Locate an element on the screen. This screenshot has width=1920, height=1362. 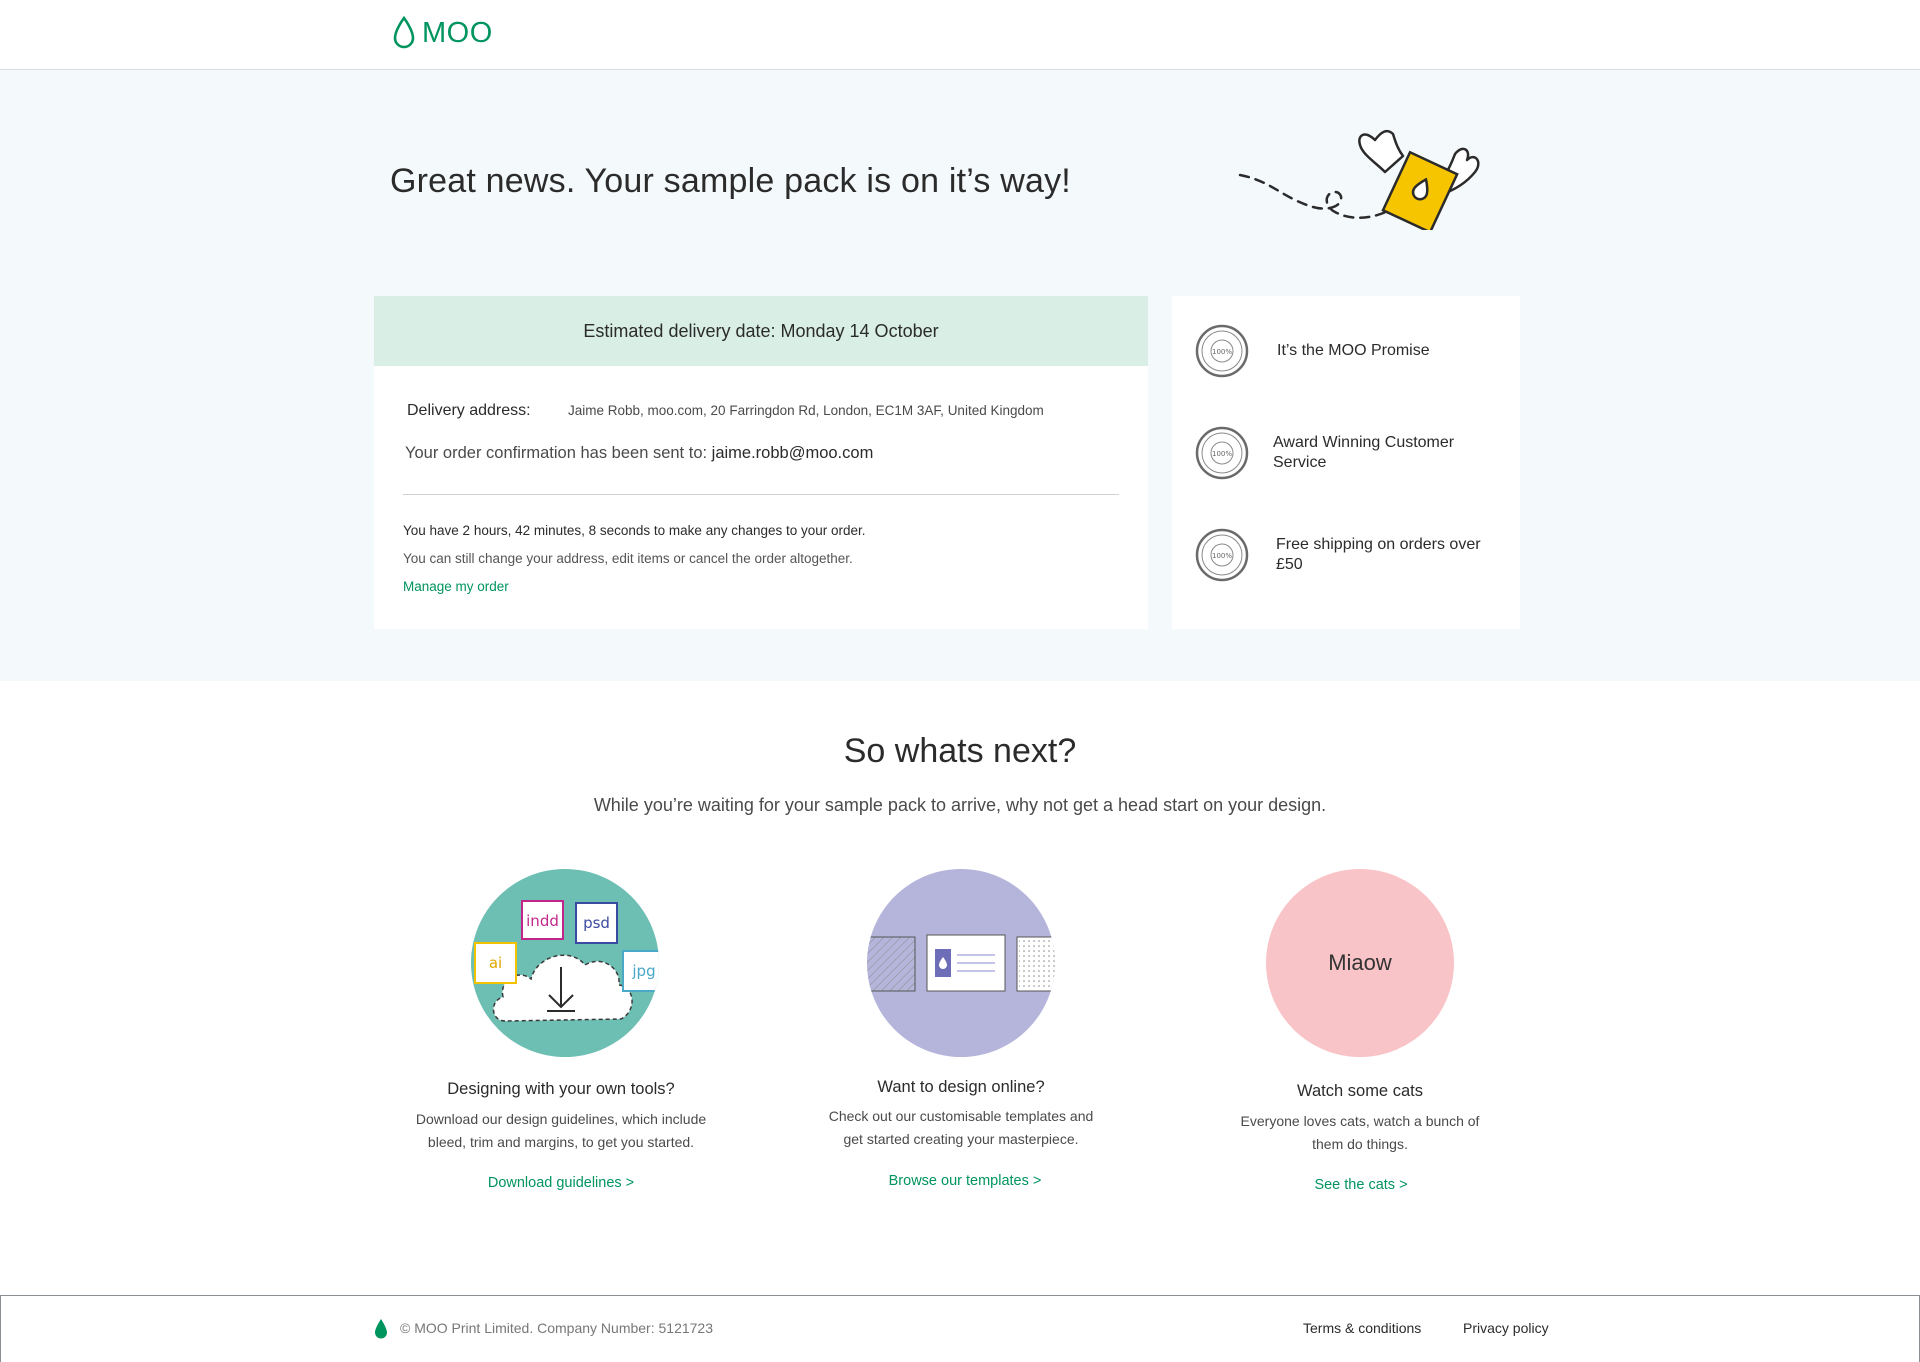
cloud-download-icon: indd psd ai jpg is located at coordinates (566, 961).